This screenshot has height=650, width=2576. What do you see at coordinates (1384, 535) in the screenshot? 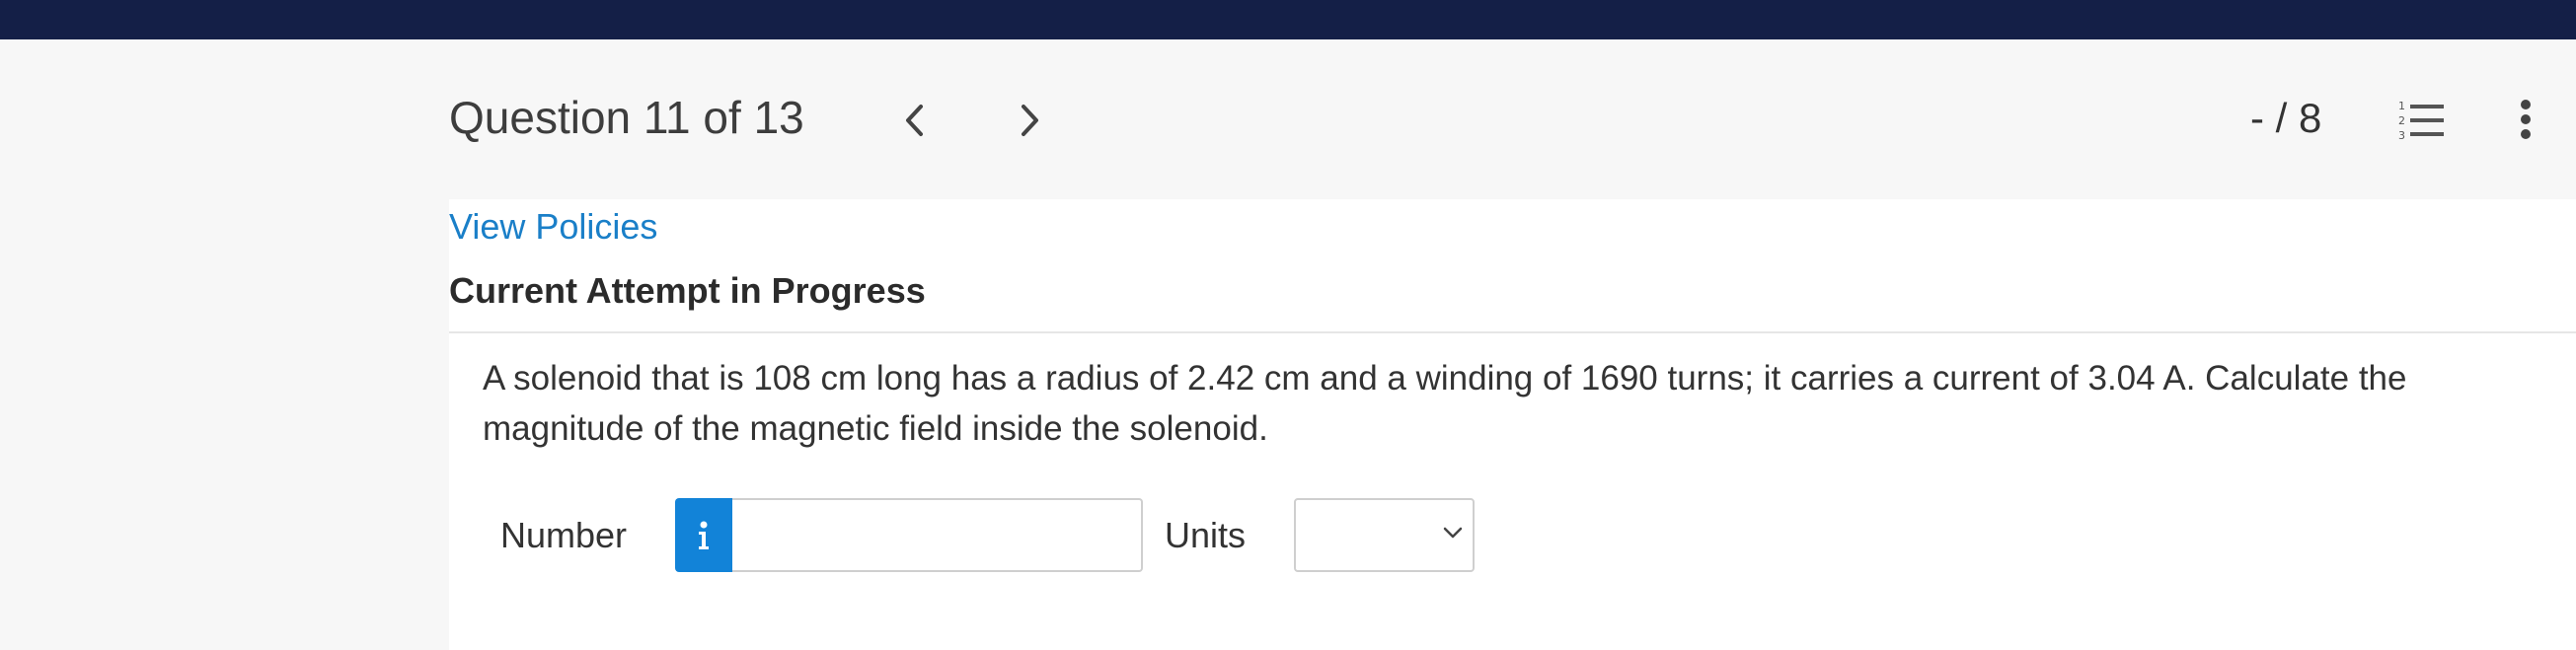
I see `units-select` at bounding box center [1384, 535].